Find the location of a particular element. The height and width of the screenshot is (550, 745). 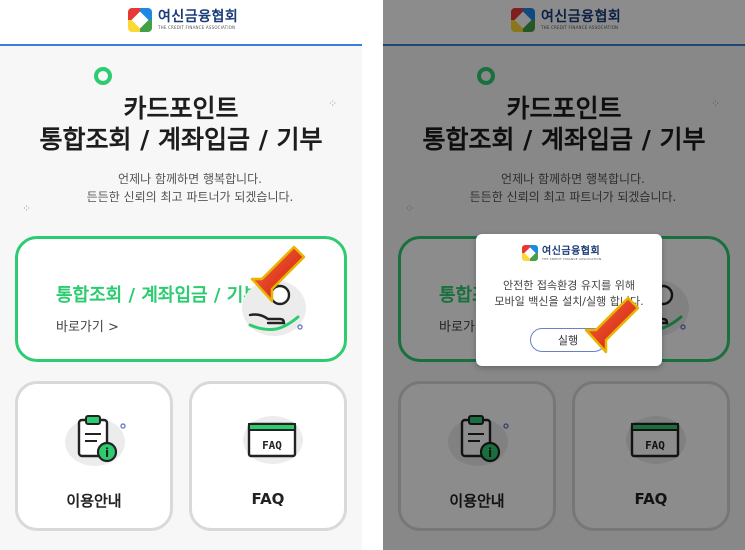

usage-guide-label: 이용안내 is located at coordinates (94, 501).